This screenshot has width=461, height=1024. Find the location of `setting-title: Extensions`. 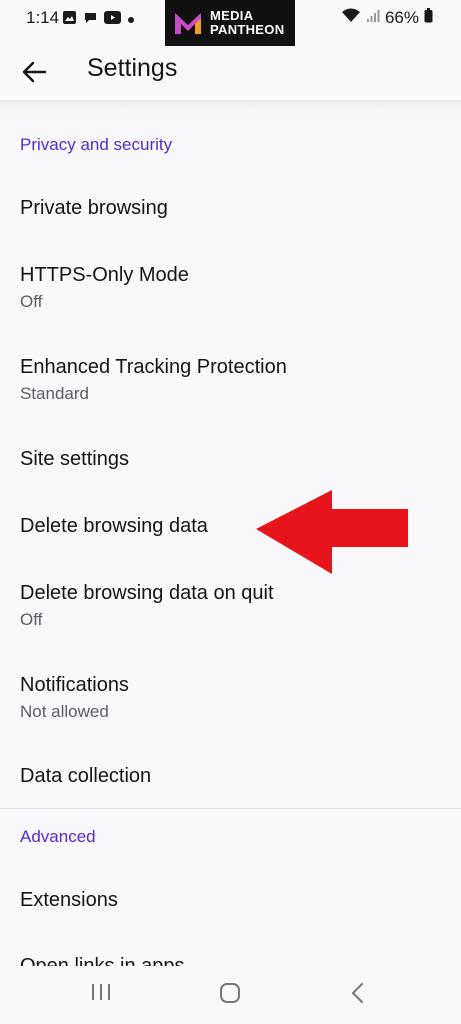

setting-title: Extensions is located at coordinates (69, 900).